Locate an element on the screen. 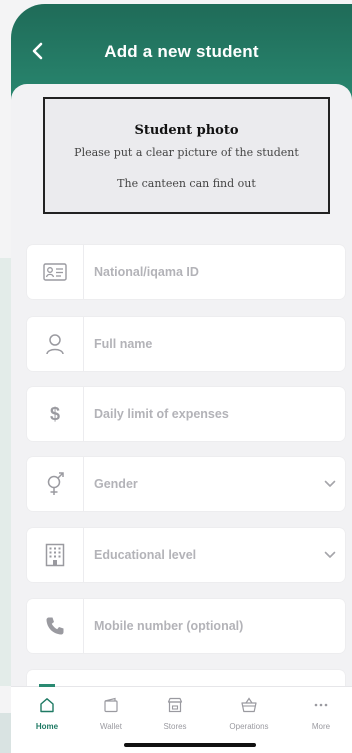  national-id-field: National/iqama ID is located at coordinates (186, 272).